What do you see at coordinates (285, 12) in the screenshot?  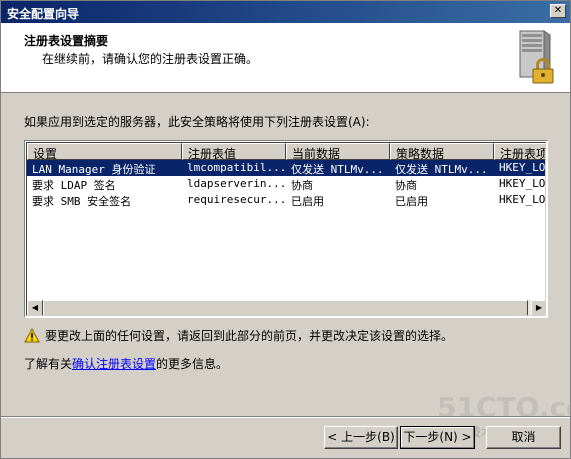 I see `title-bar: 安全配置向导 ✕` at bounding box center [285, 12].